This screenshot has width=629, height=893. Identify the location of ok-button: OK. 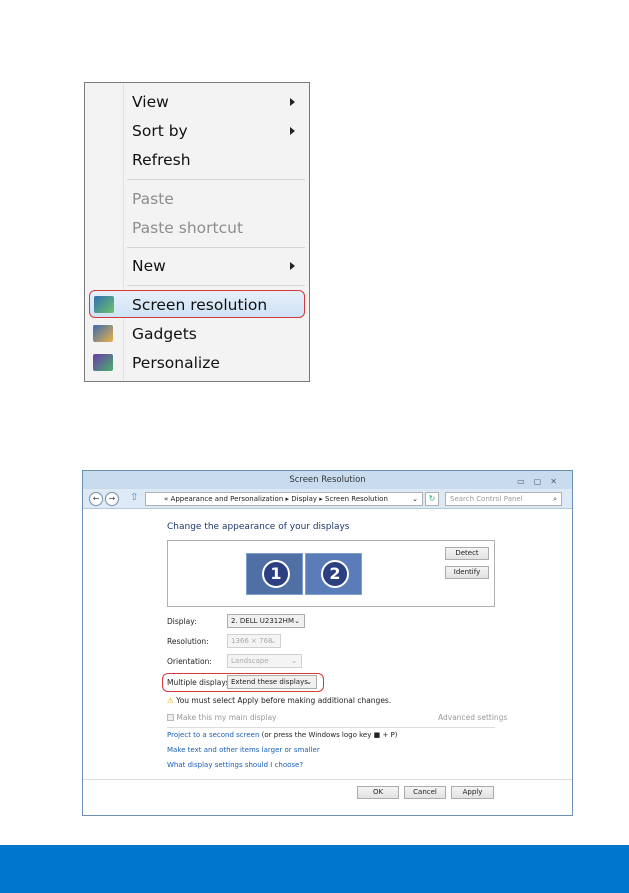
(378, 792).